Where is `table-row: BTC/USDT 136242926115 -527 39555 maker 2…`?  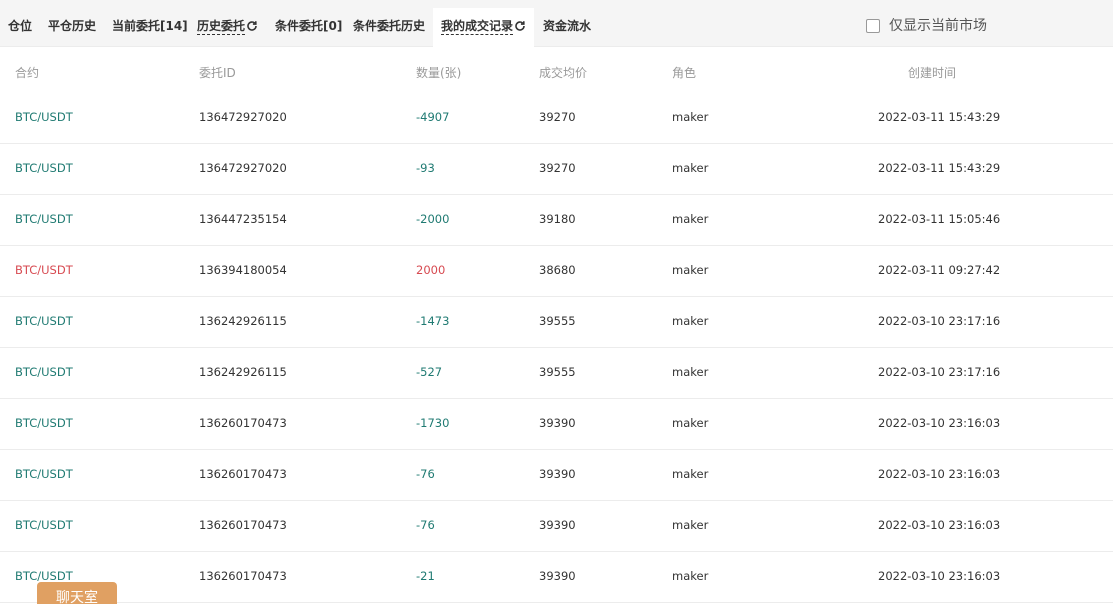
table-row: BTC/USDT 136242926115 -527 39555 maker 2… is located at coordinates (556, 373).